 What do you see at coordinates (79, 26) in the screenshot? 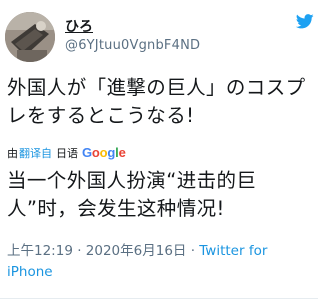
I see `user-display-name: ひろ` at bounding box center [79, 26].